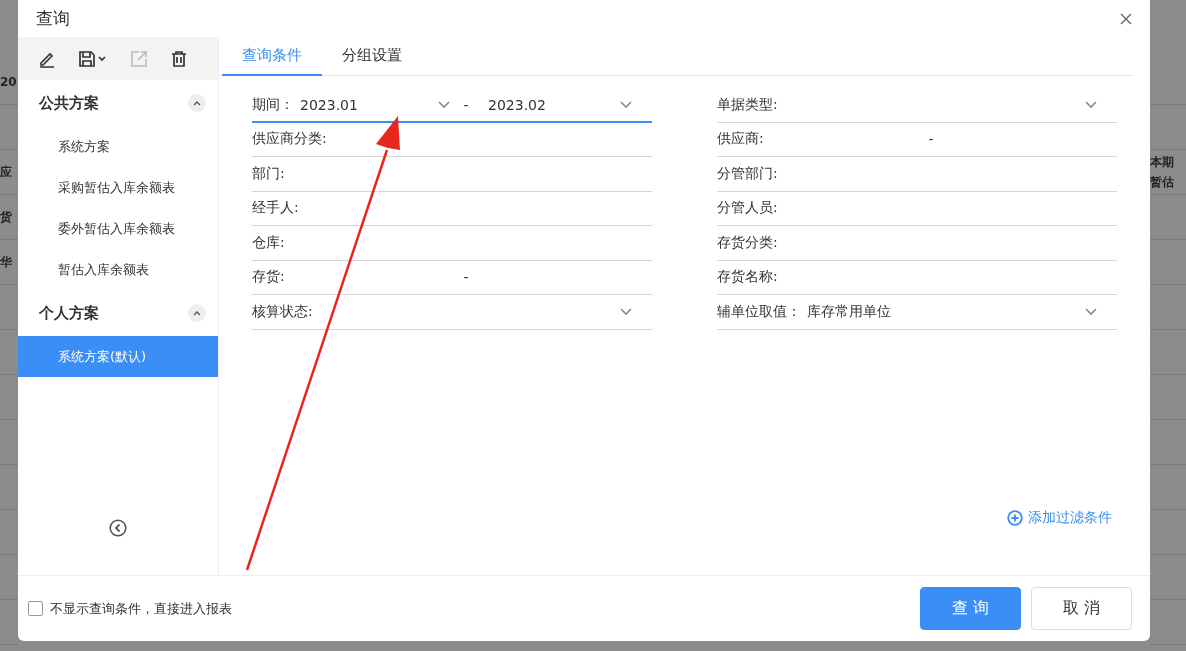 This screenshot has height=651, width=1186. Describe the element at coordinates (917, 243) in the screenshot. I see `filter-field: 存货分类:` at that location.